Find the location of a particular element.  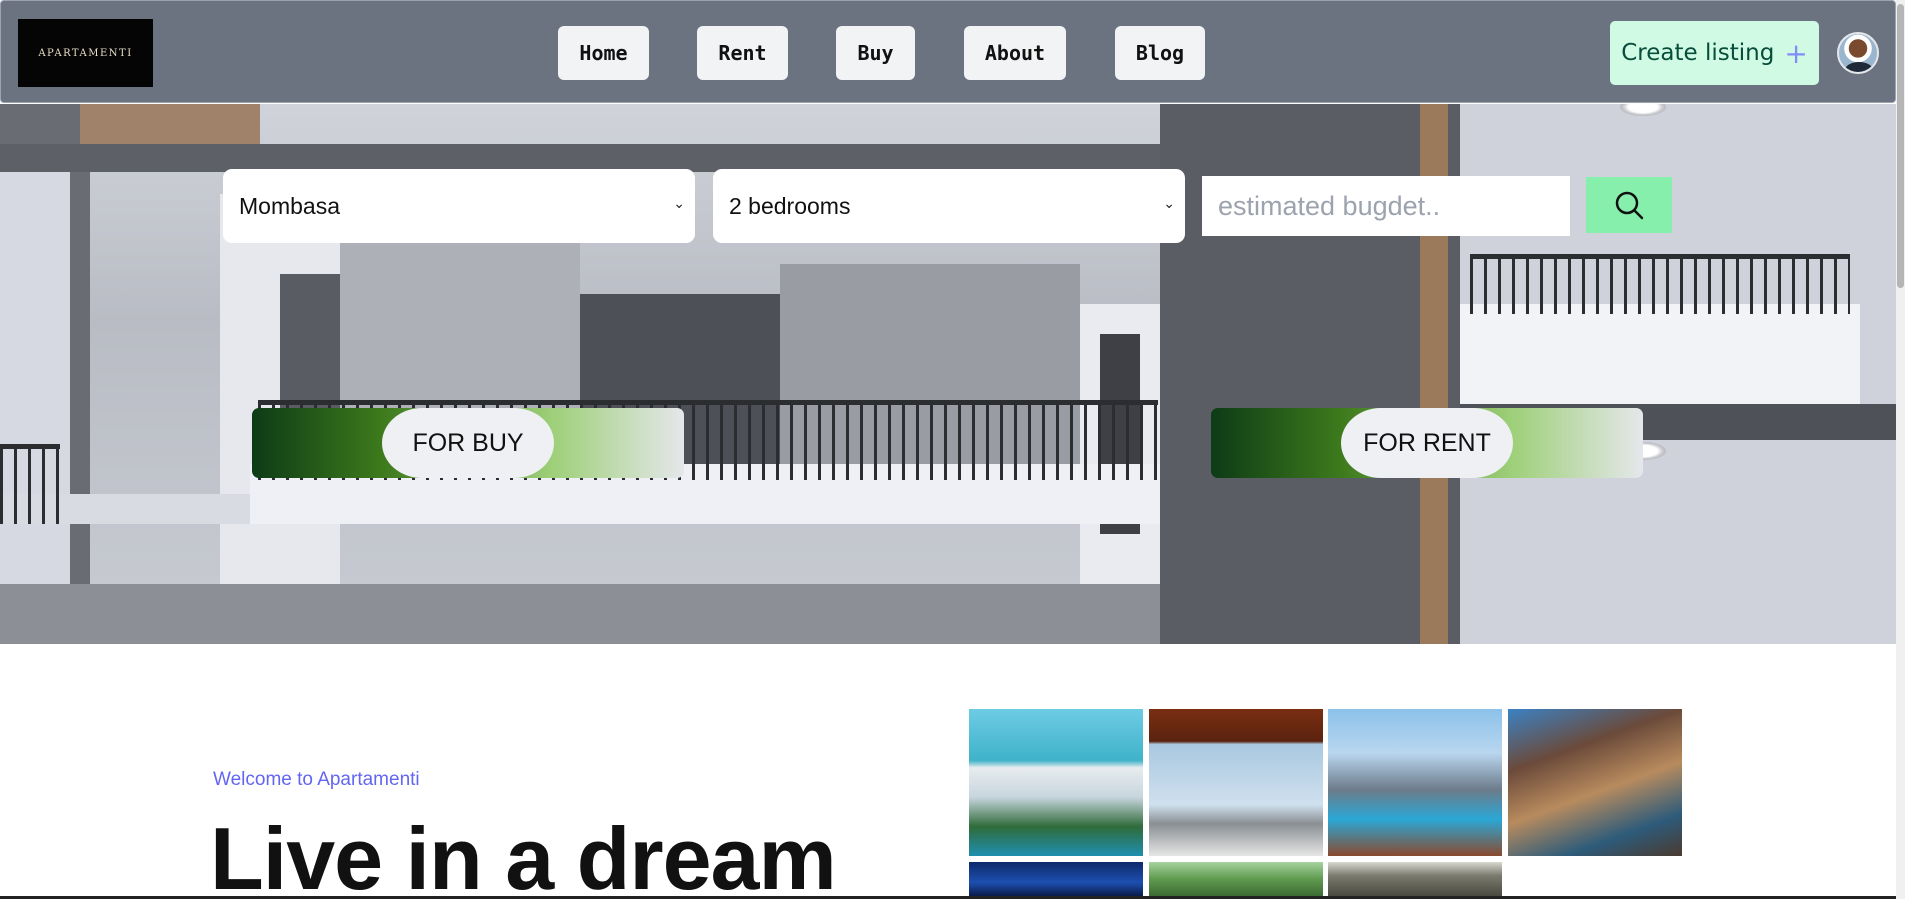

nav-blog-button: Blog is located at coordinates (1160, 53).